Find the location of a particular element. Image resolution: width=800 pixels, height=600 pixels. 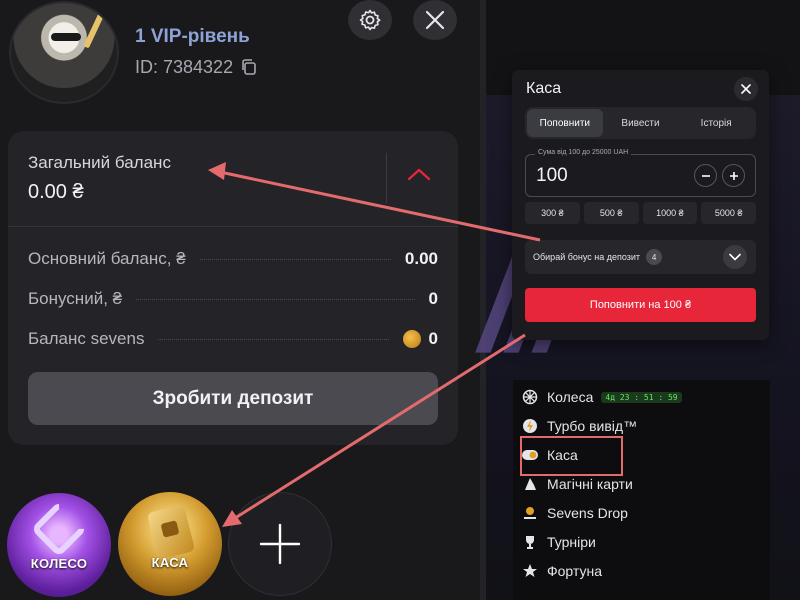

user-id: ID: 7384322 is located at coordinates (184, 67).